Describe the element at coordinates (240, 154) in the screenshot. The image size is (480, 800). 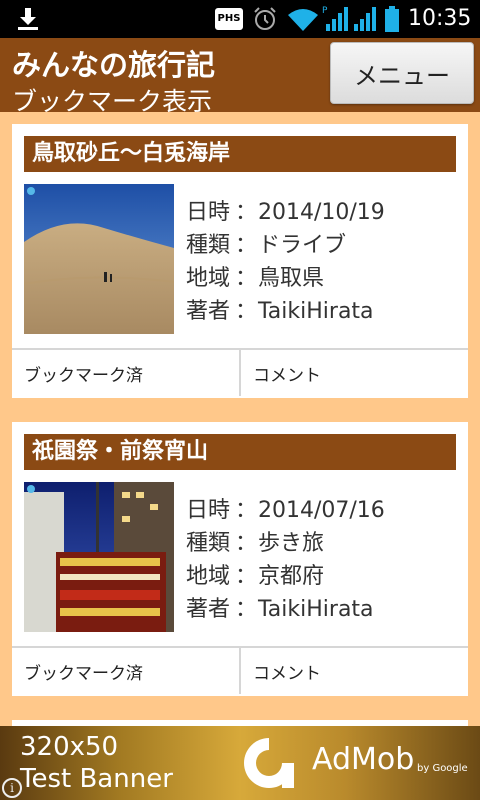
I see `card-title: 鳥取砂丘～白兎海岸` at that location.